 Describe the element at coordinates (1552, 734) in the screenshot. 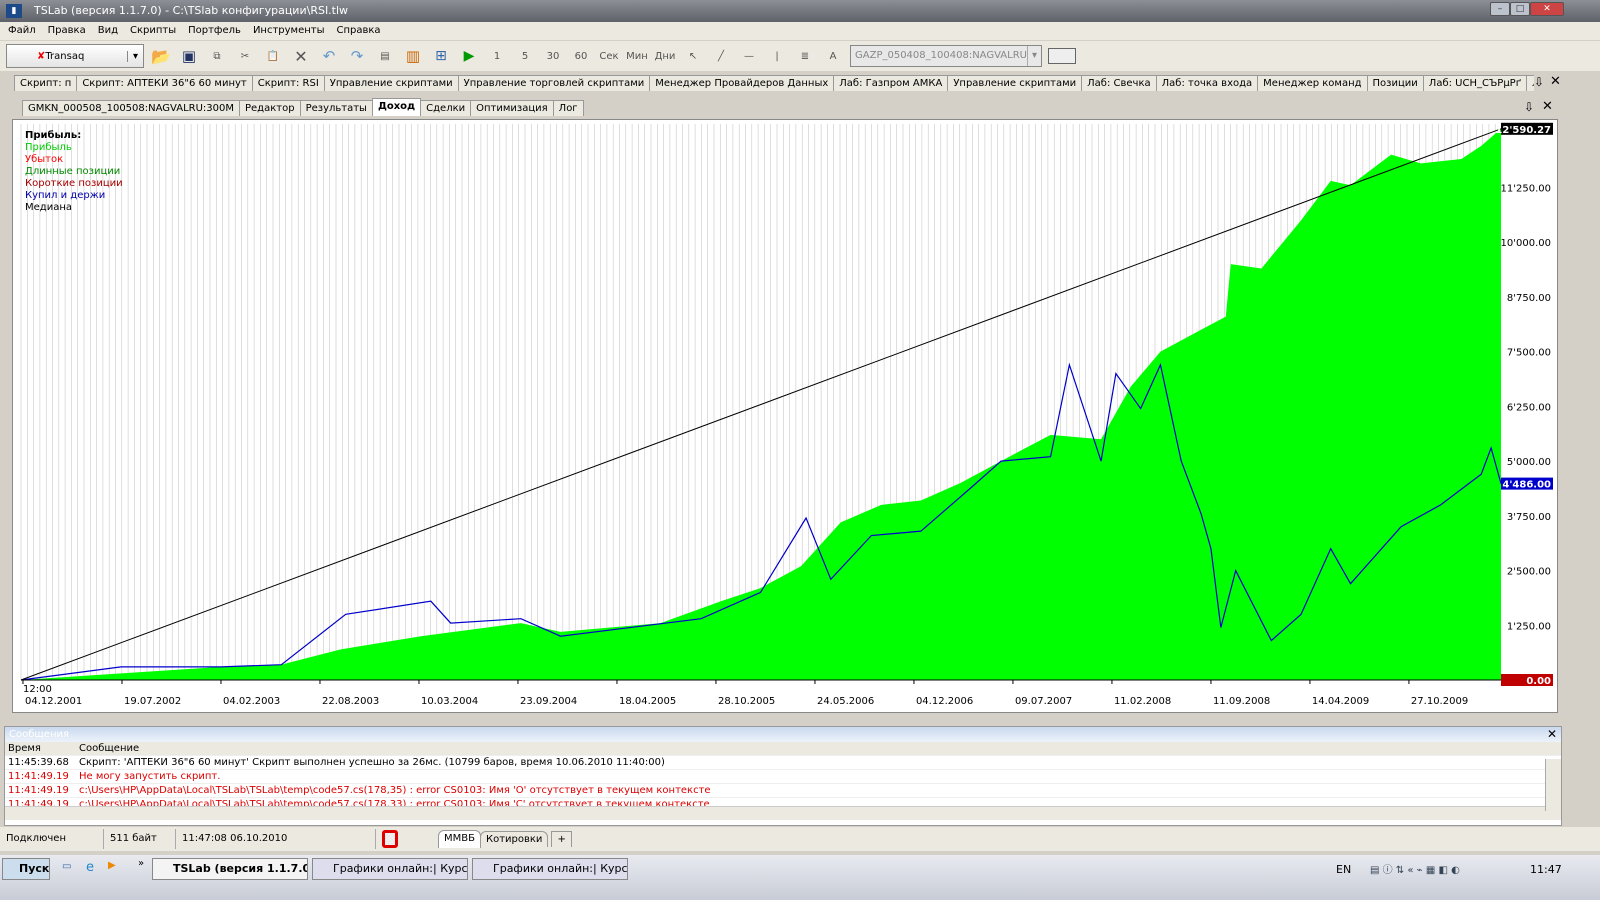

I see `close-messages-icon: ✕` at that location.